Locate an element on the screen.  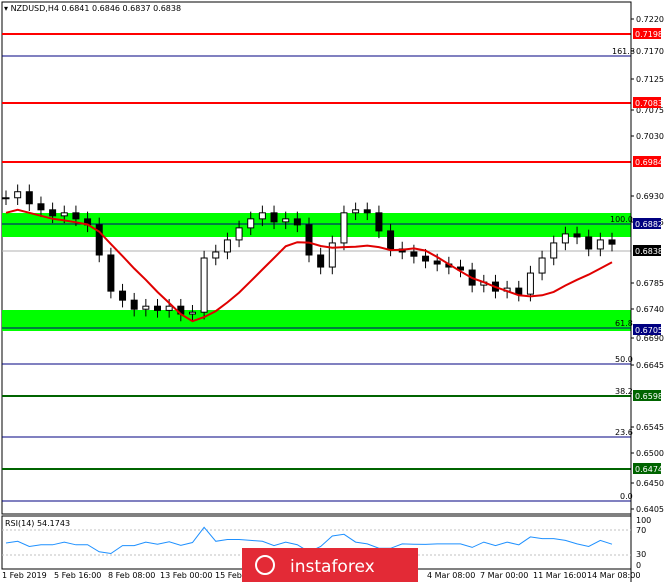
price-tick-label: 0.6545 is located at coordinates (650, 427).